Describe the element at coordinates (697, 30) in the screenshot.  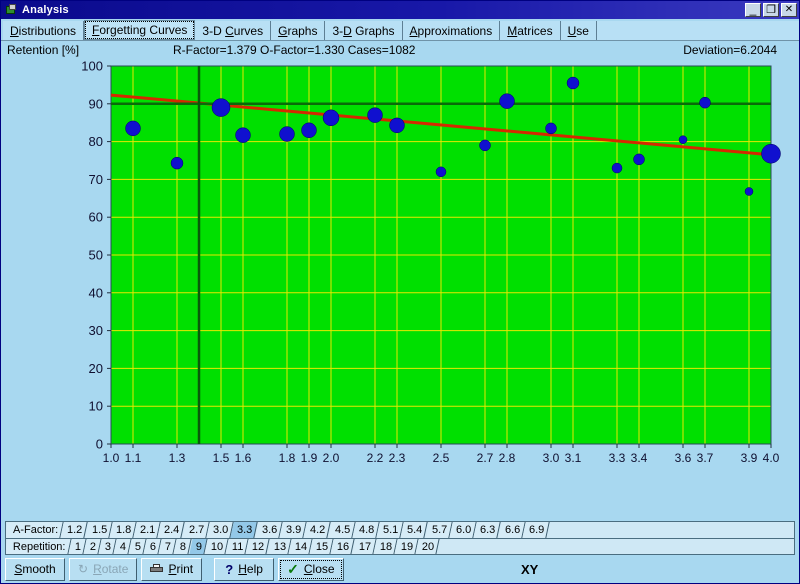
I see `tab-strip-filler` at that location.